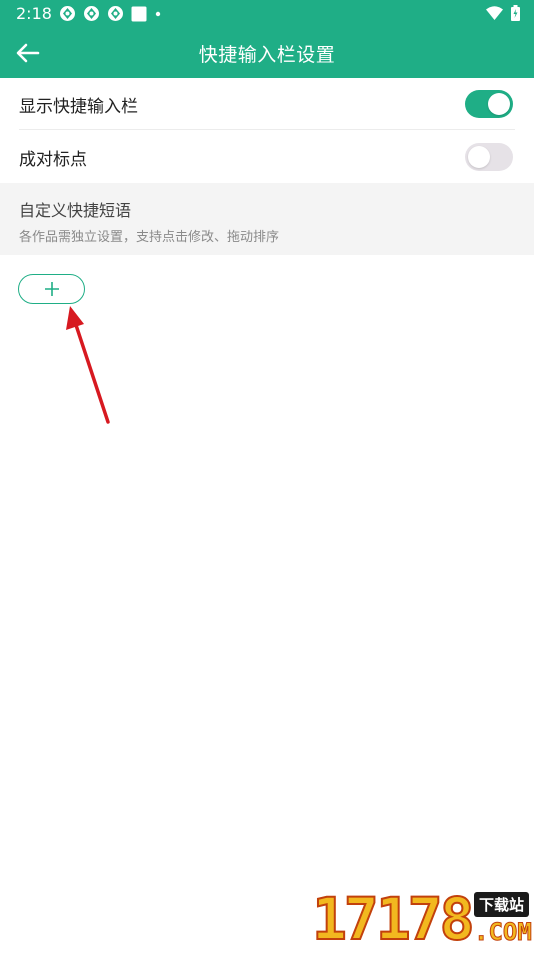 The width and height of the screenshot is (534, 953). Describe the element at coordinates (267, 219) in the screenshot. I see `custom-phrases-section: 自定义快捷短语 各作品需独立设置，支持点击修改、拖动排序` at that location.